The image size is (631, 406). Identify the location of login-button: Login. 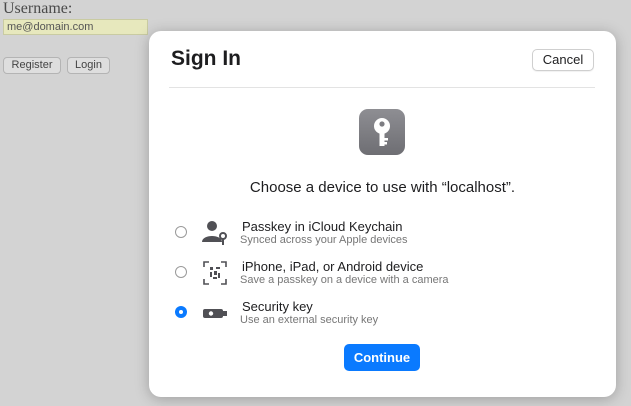
(88, 65).